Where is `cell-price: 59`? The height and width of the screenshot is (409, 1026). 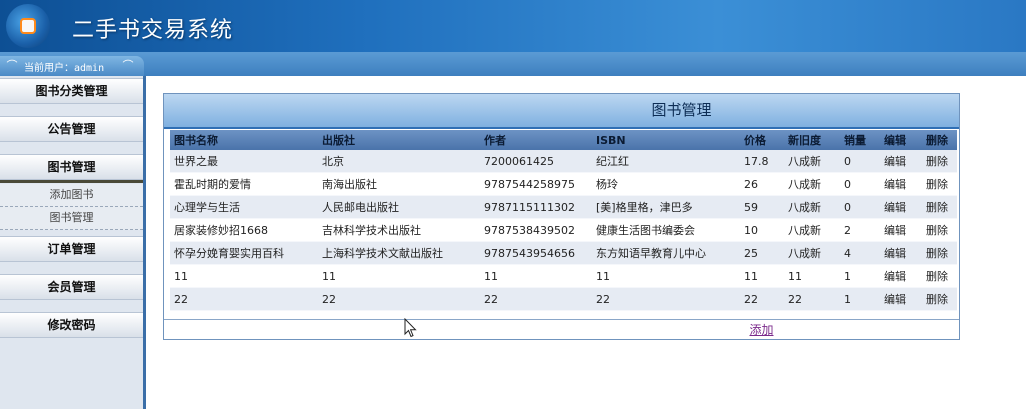 cell-price: 59 is located at coordinates (762, 207).